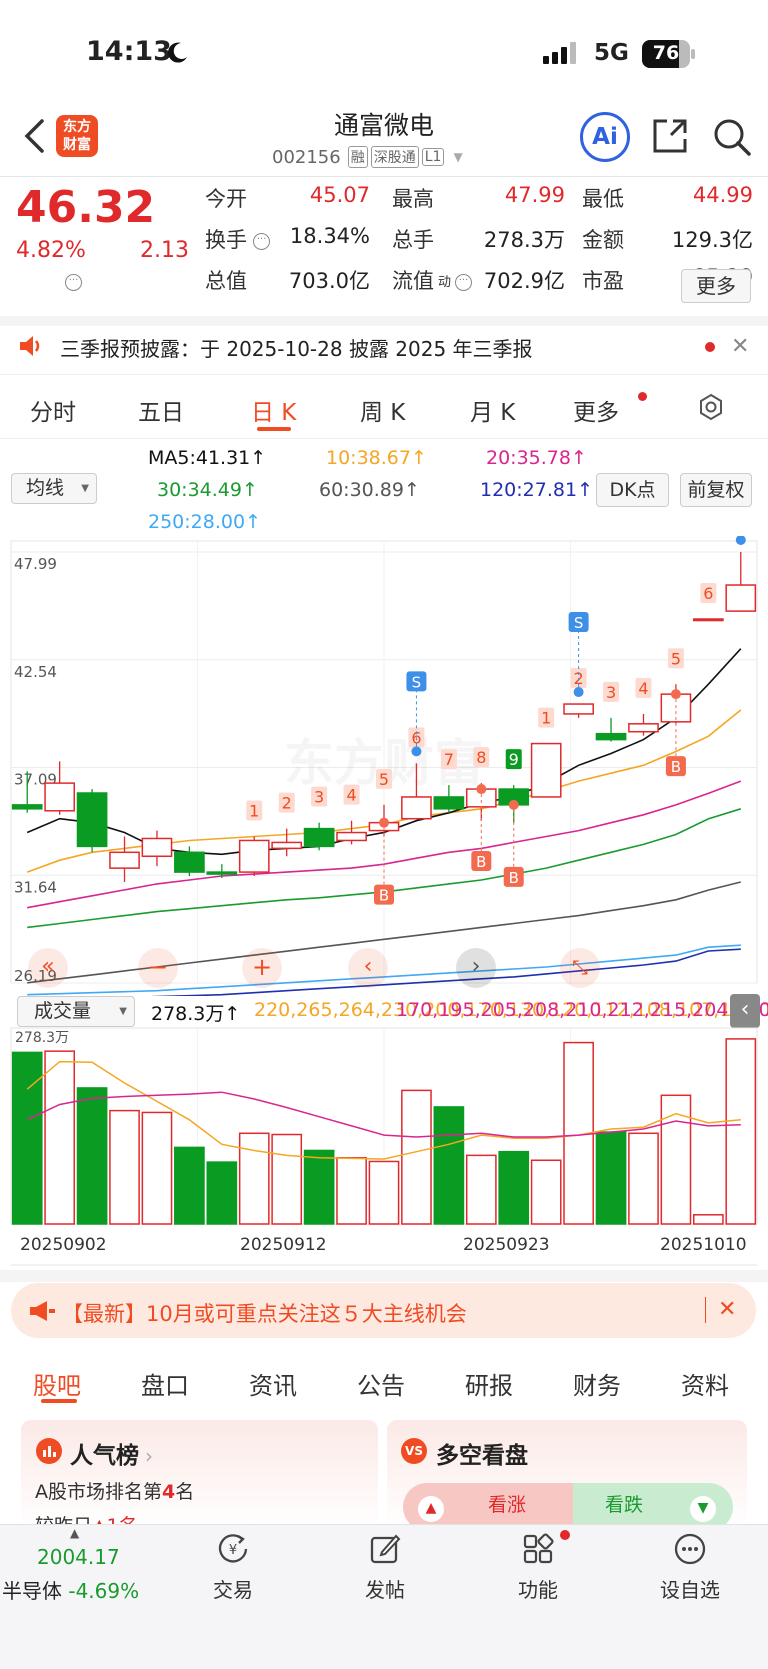 The height and width of the screenshot is (1669, 768). What do you see at coordinates (538, 1567) in the screenshot?
I see `nav-functions: 功能` at bounding box center [538, 1567].